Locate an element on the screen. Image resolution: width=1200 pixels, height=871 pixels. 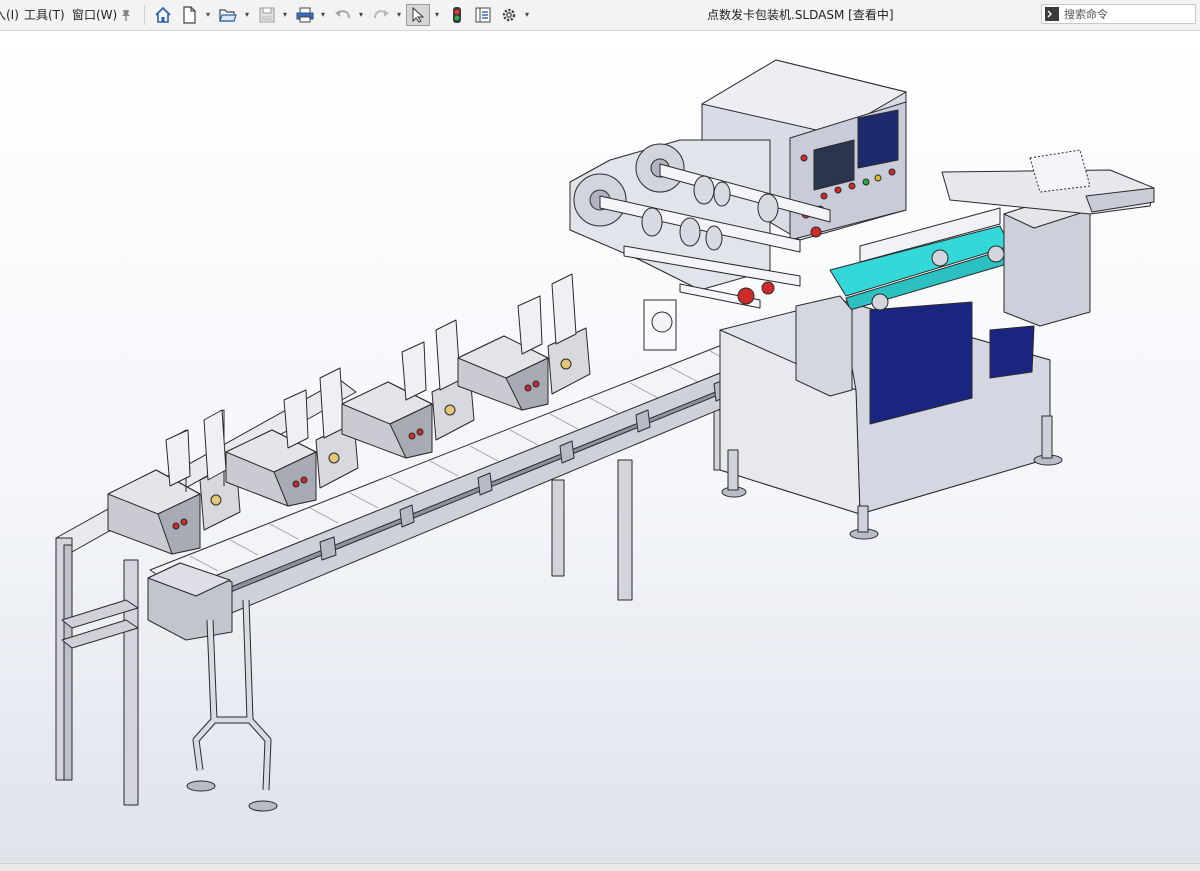
options-dropdown-icon: ▾ is located at coordinates (527, 15).